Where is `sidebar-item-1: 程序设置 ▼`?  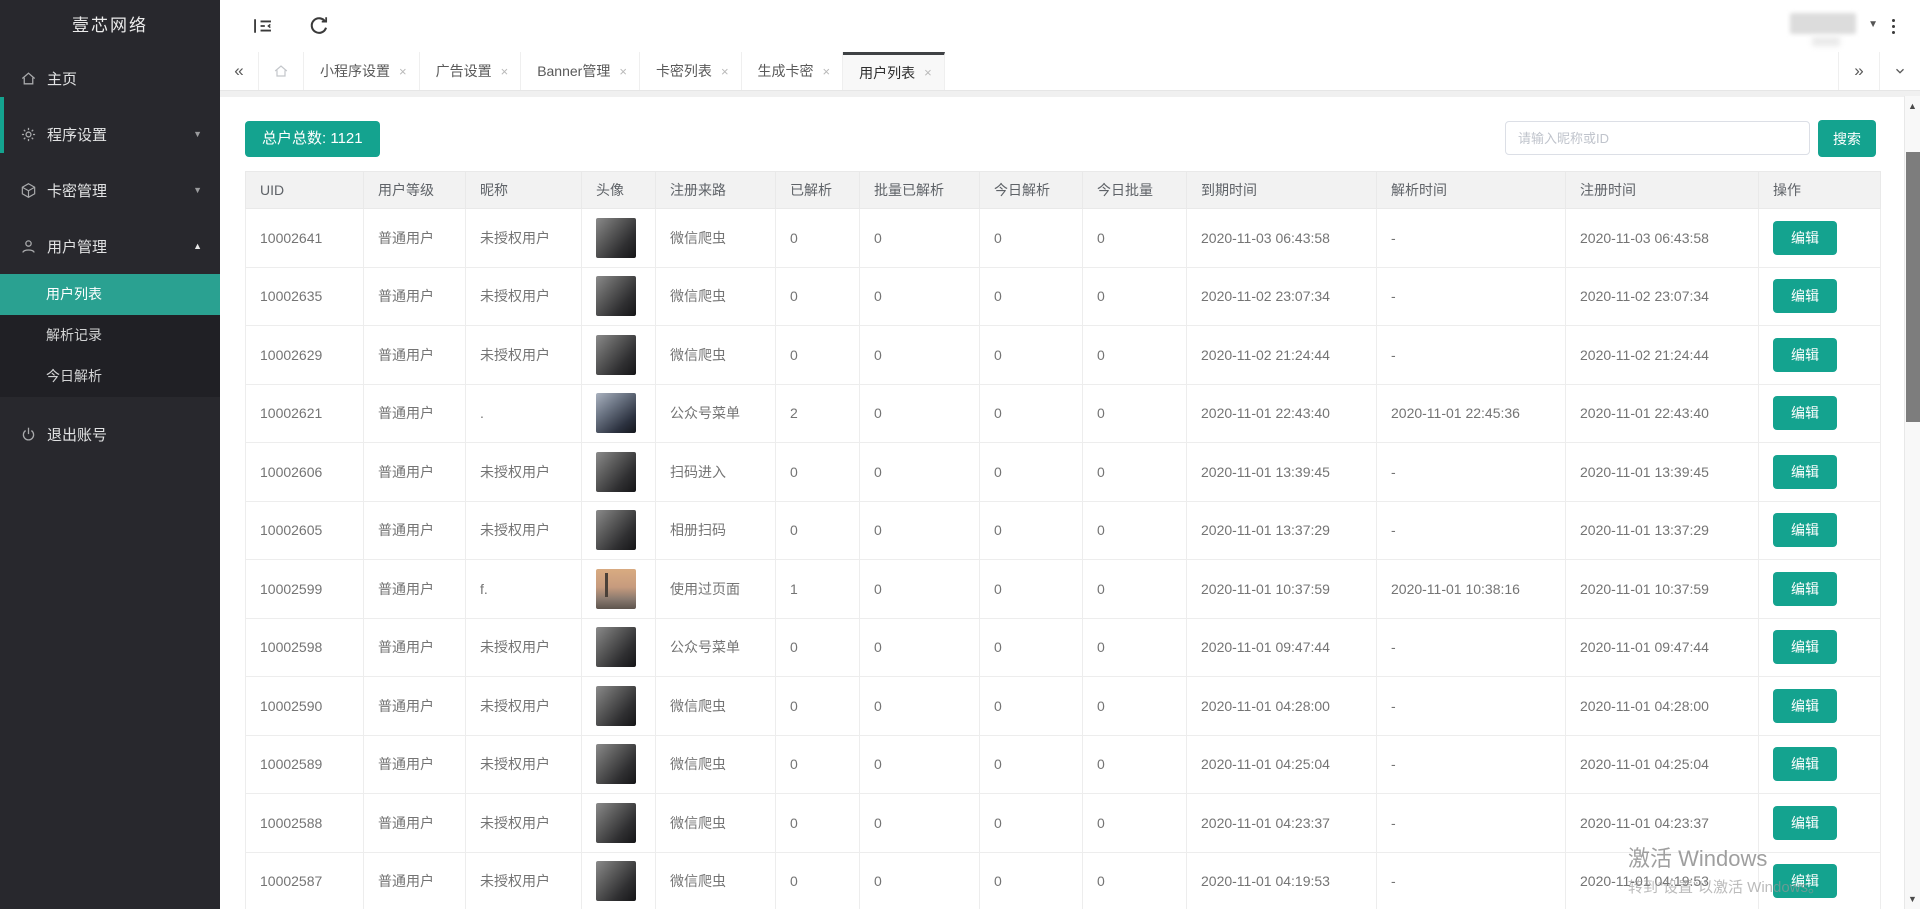
sidebar-item-1: 程序设置 ▼ is located at coordinates (110, 134).